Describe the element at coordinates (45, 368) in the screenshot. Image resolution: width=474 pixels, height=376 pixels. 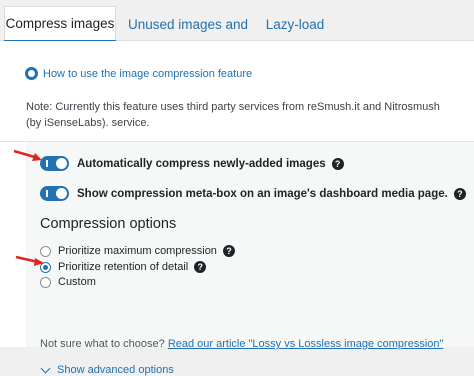
I see `chevron-down-icon` at that location.